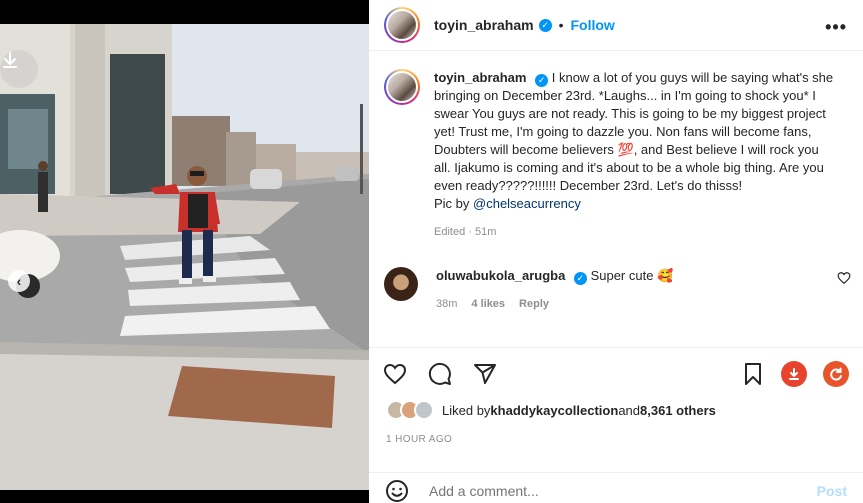 The height and width of the screenshot is (503, 863). Describe the element at coordinates (454, 203) in the screenshot. I see `caption-credit-prefix: Pic by` at that location.